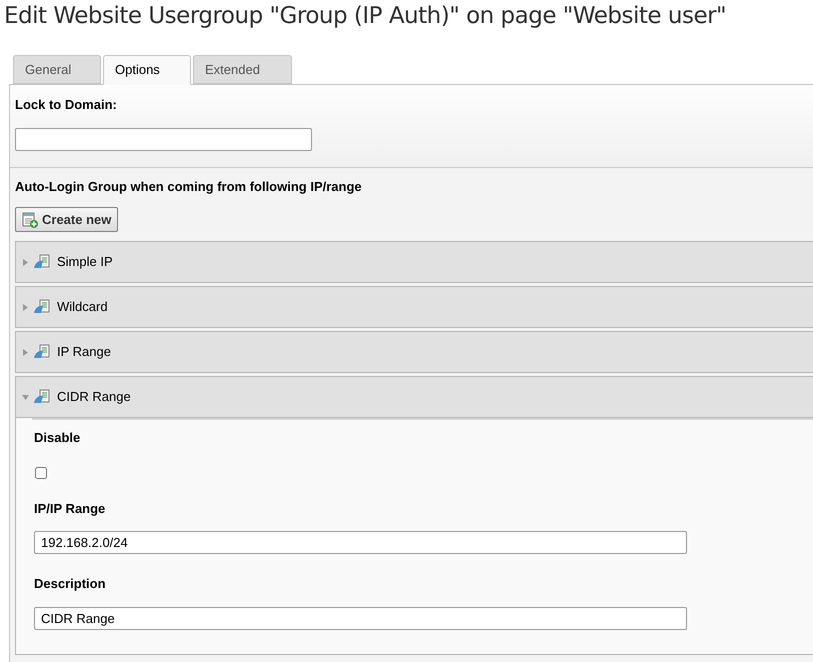 The width and height of the screenshot is (813, 662). What do you see at coordinates (414, 352) in the screenshot?
I see `record-header: IP Range` at bounding box center [414, 352].